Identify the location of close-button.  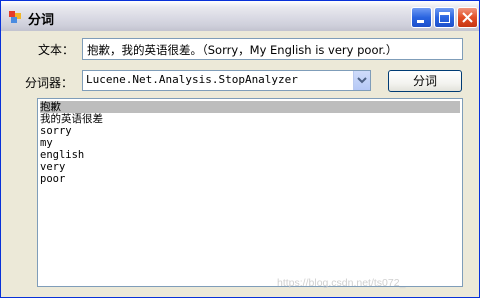
(467, 17).